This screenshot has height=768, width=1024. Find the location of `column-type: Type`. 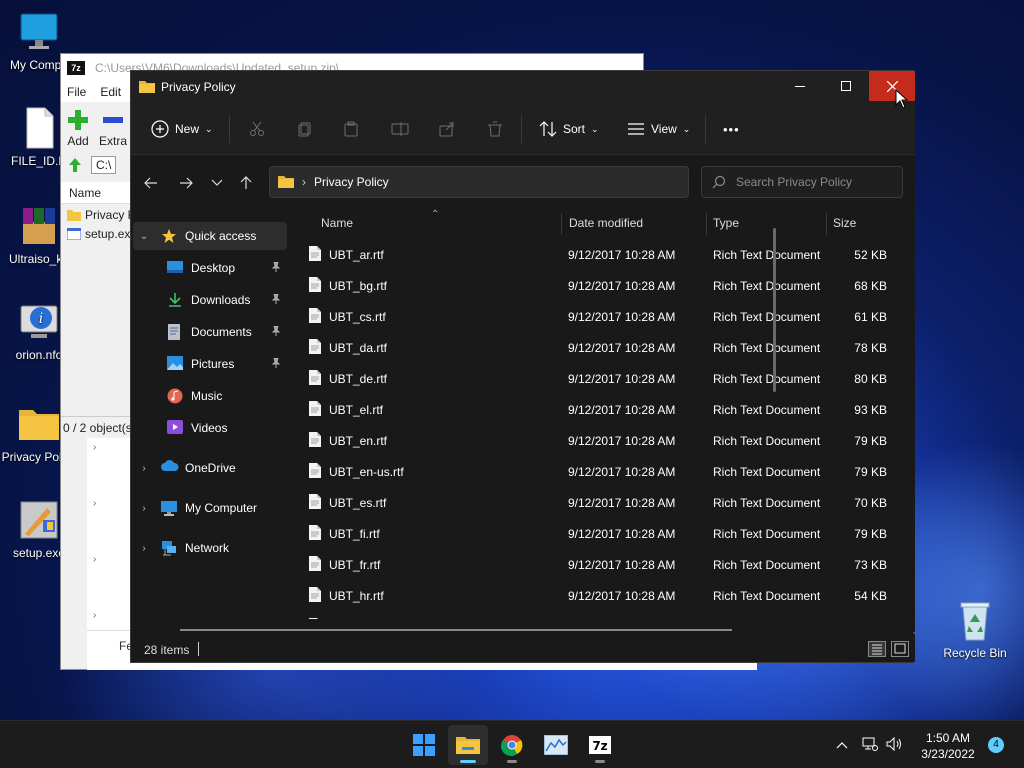

column-type: Type is located at coordinates (766, 223).